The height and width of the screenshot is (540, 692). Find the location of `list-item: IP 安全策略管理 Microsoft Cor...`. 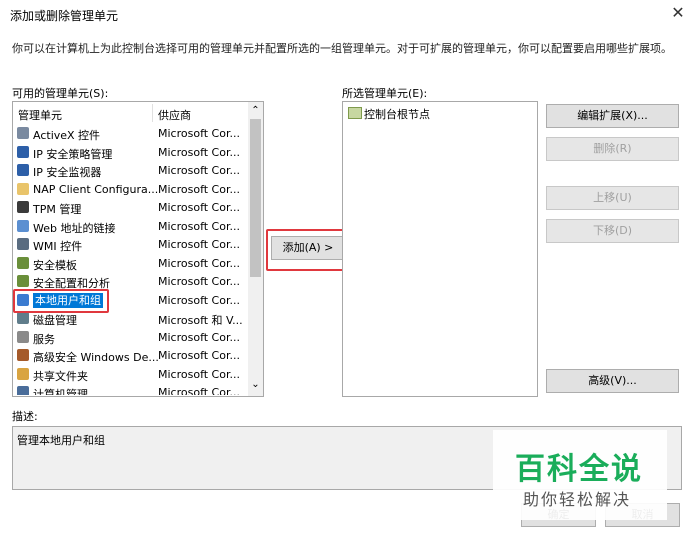

list-item: IP 安全策略管理 Microsoft Cor... is located at coordinates (130, 153).